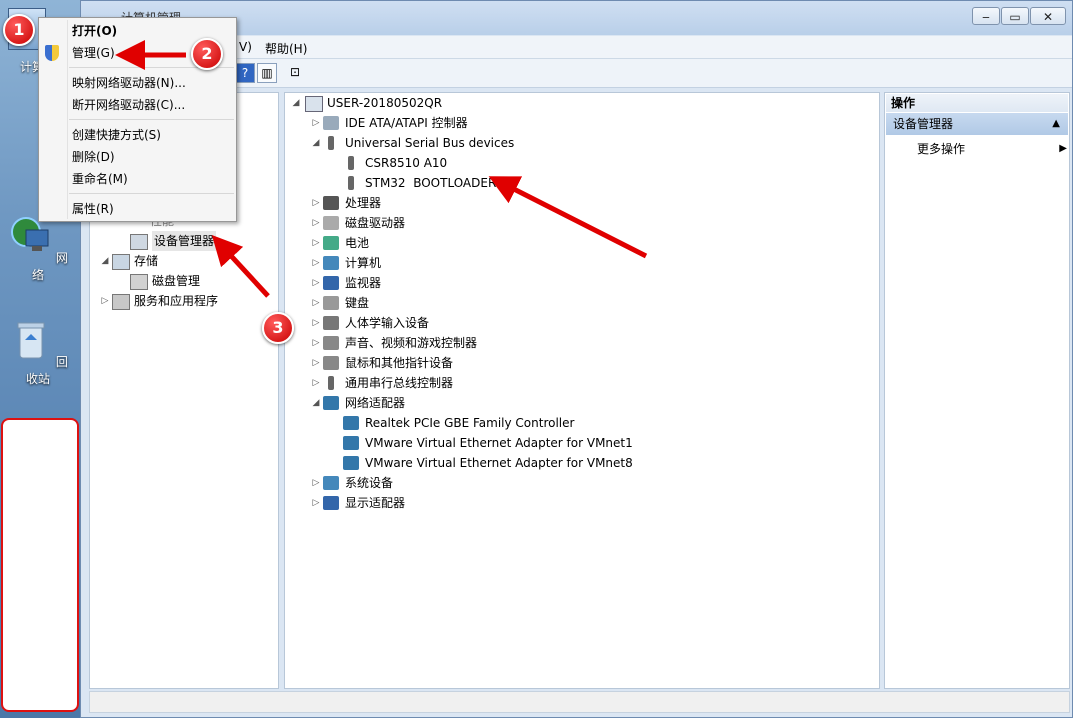 The image size is (1073, 718). I want to click on device-tree-label: 鼠标和其他指针设备, so click(399, 363).